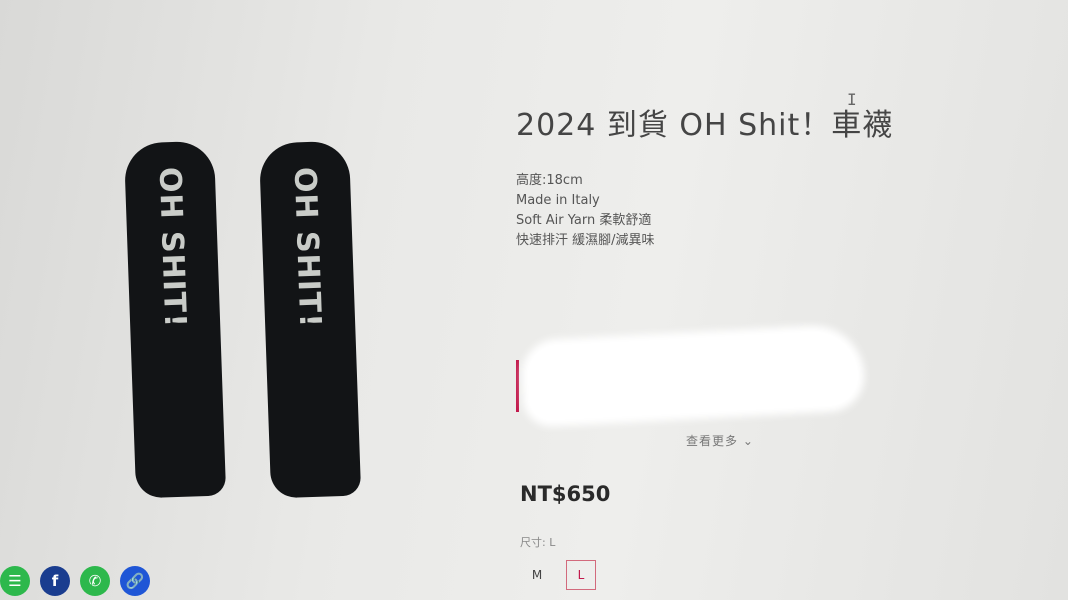 This screenshot has width=1068, height=600. I want to click on facebook-icon: f, so click(55, 581).